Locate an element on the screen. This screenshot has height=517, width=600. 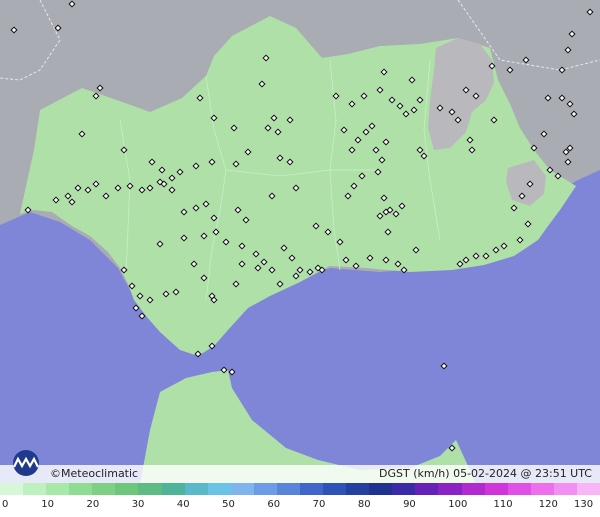
scale-label: 0 is located at coordinates (5, 504).